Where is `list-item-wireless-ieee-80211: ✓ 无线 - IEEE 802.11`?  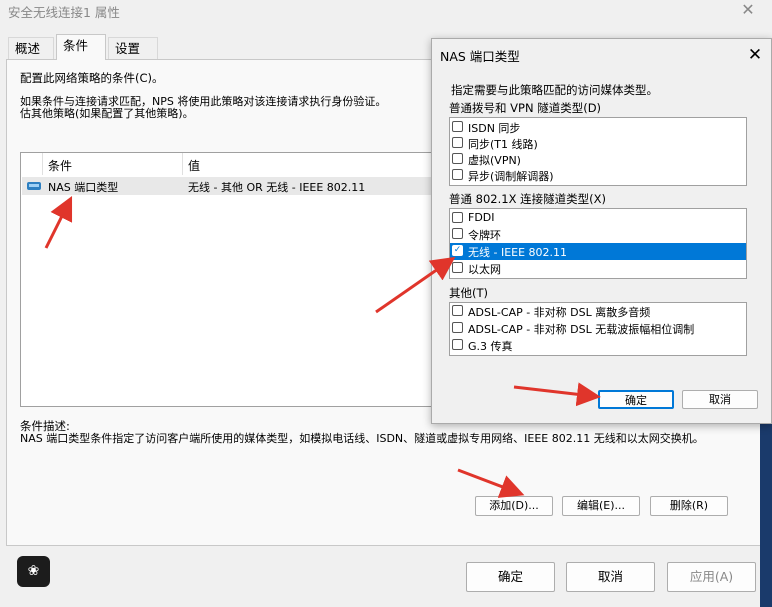 list-item-wireless-ieee-80211: ✓ 无线 - IEEE 802.11 is located at coordinates (598, 251).